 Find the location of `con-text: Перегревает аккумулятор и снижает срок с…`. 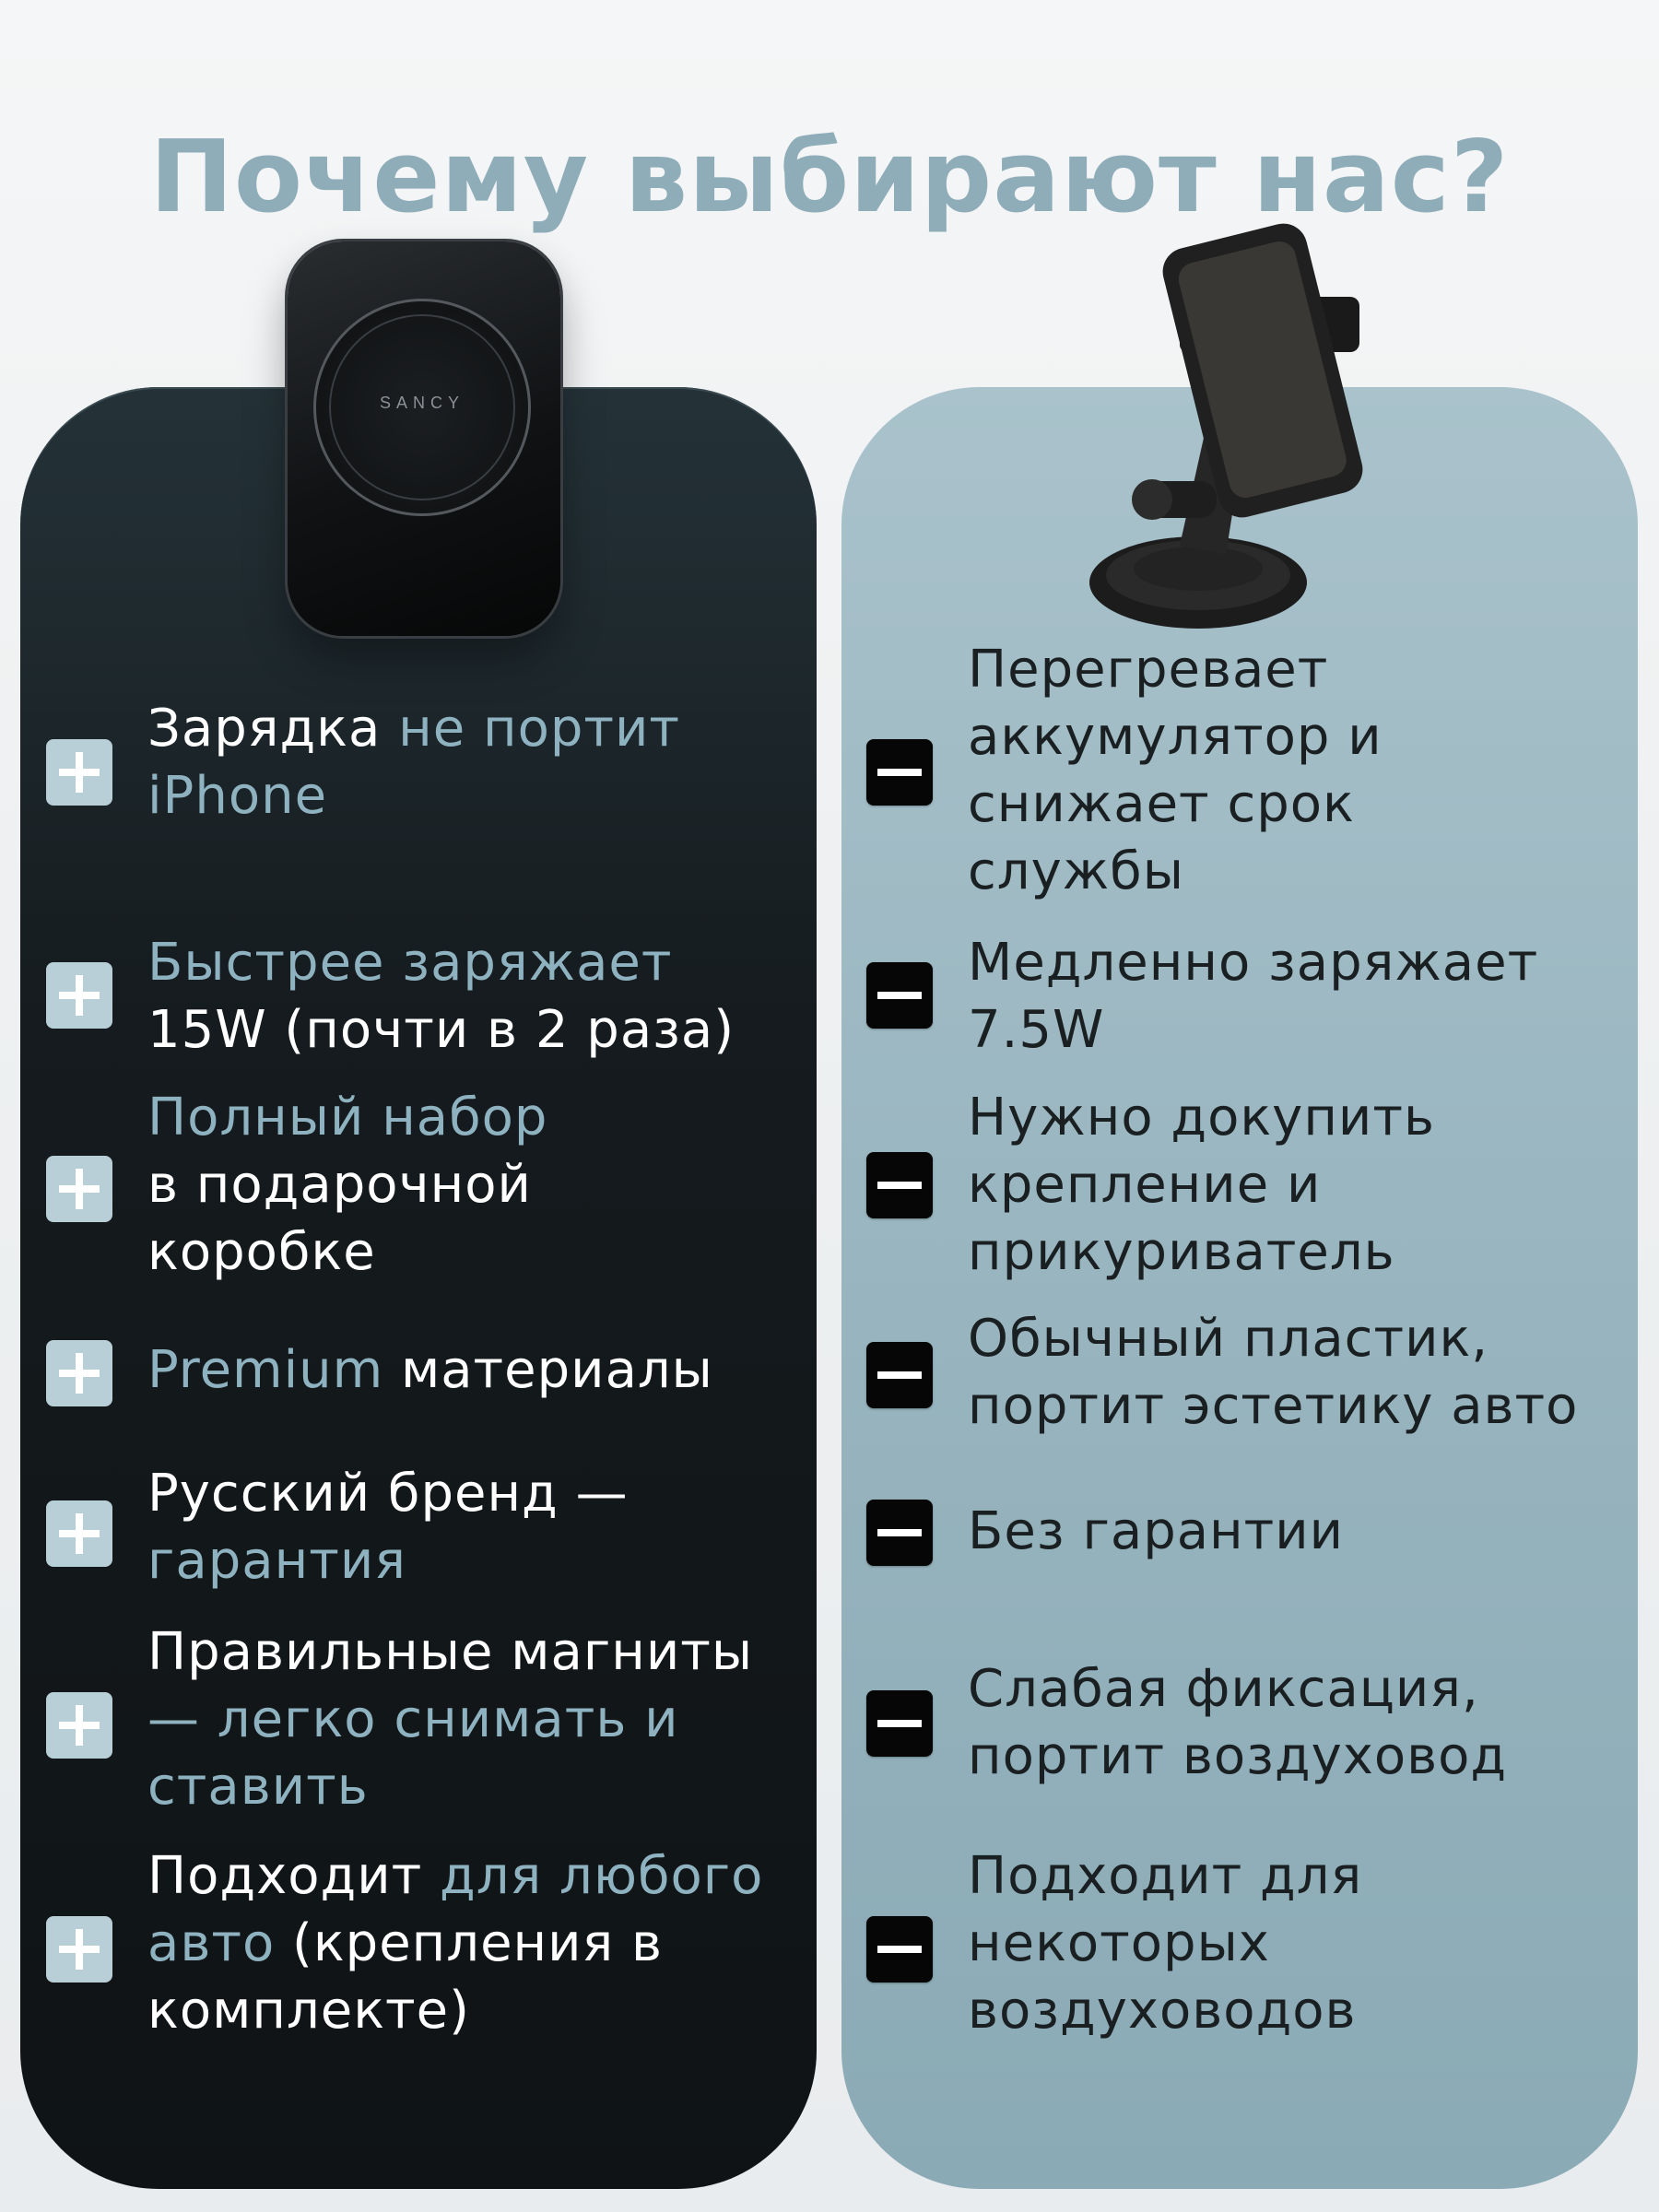

con-text: Перегревает аккумулятор и снижает срок с… is located at coordinates (1175, 770).